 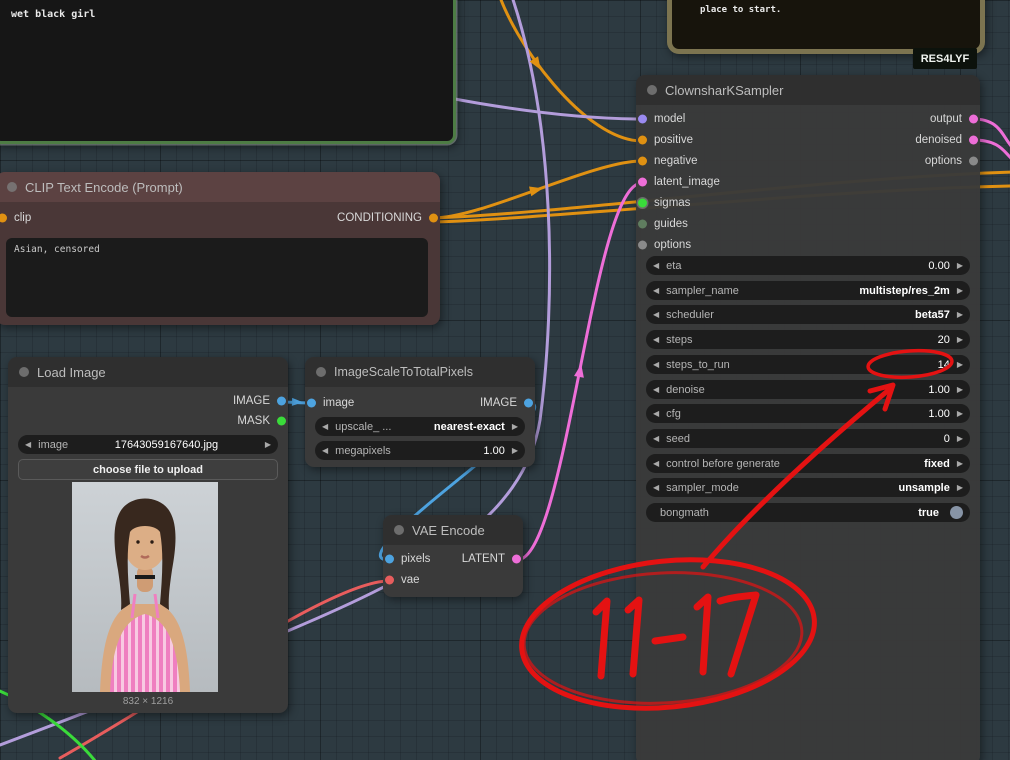 I want to click on input-port-guides: guides, so click(x=662, y=224).